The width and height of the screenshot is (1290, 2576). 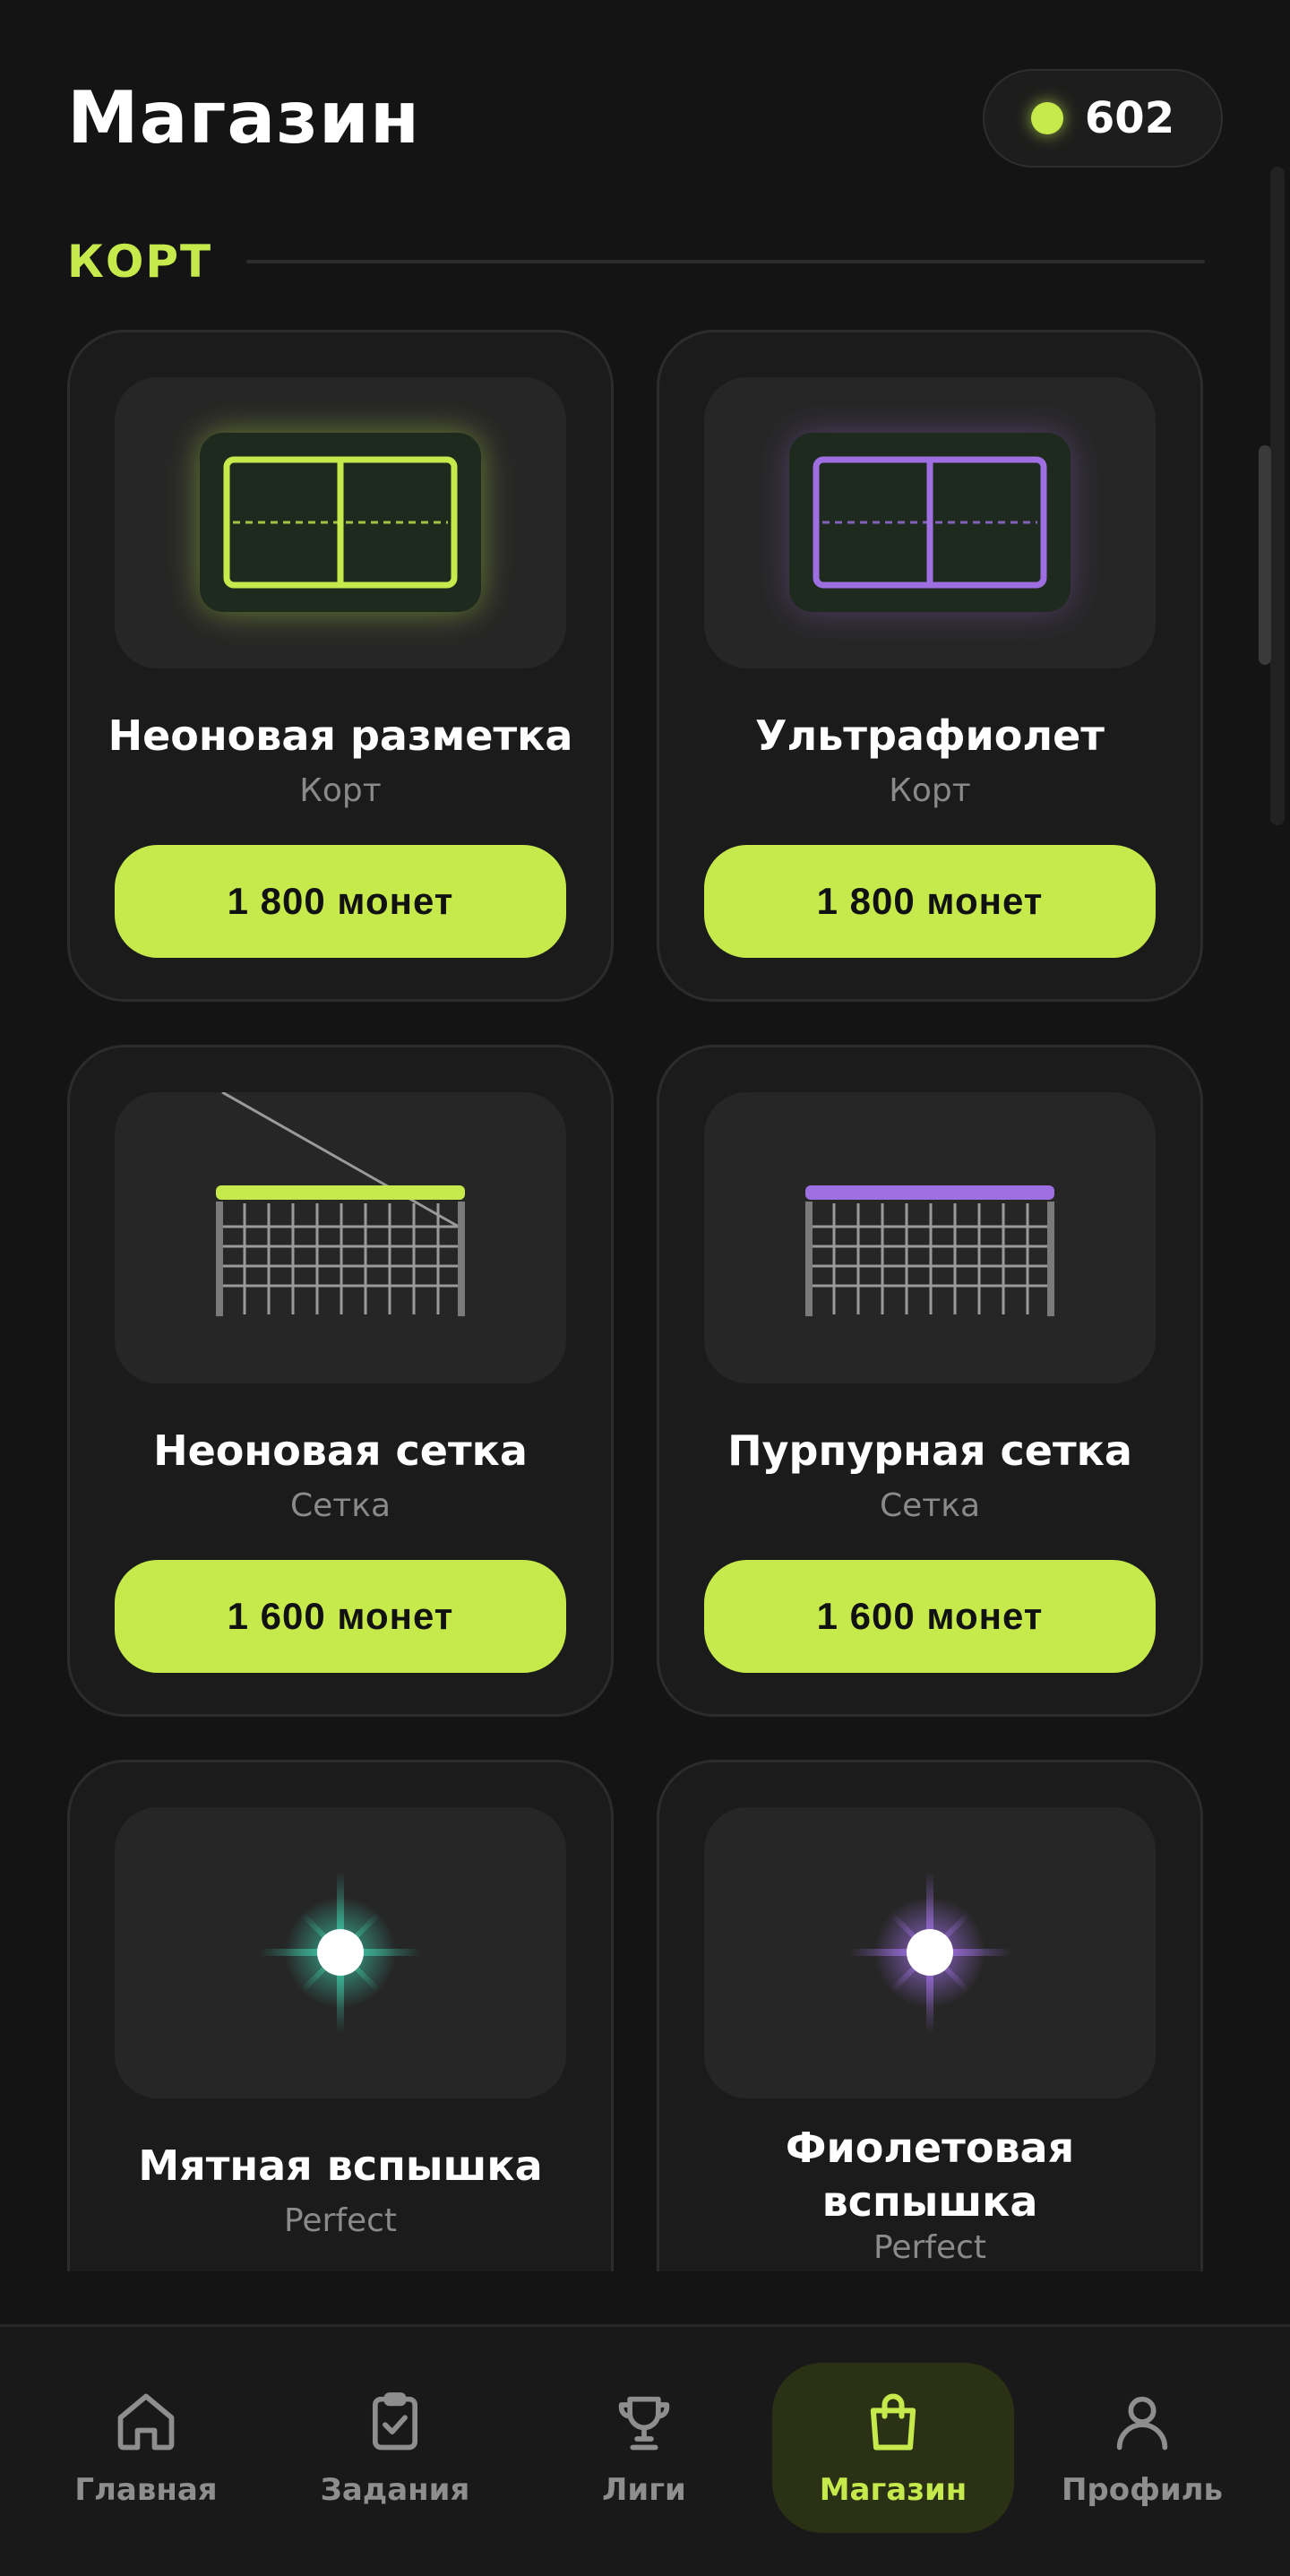 What do you see at coordinates (1046, 118) in the screenshot?
I see `coin-icon` at bounding box center [1046, 118].